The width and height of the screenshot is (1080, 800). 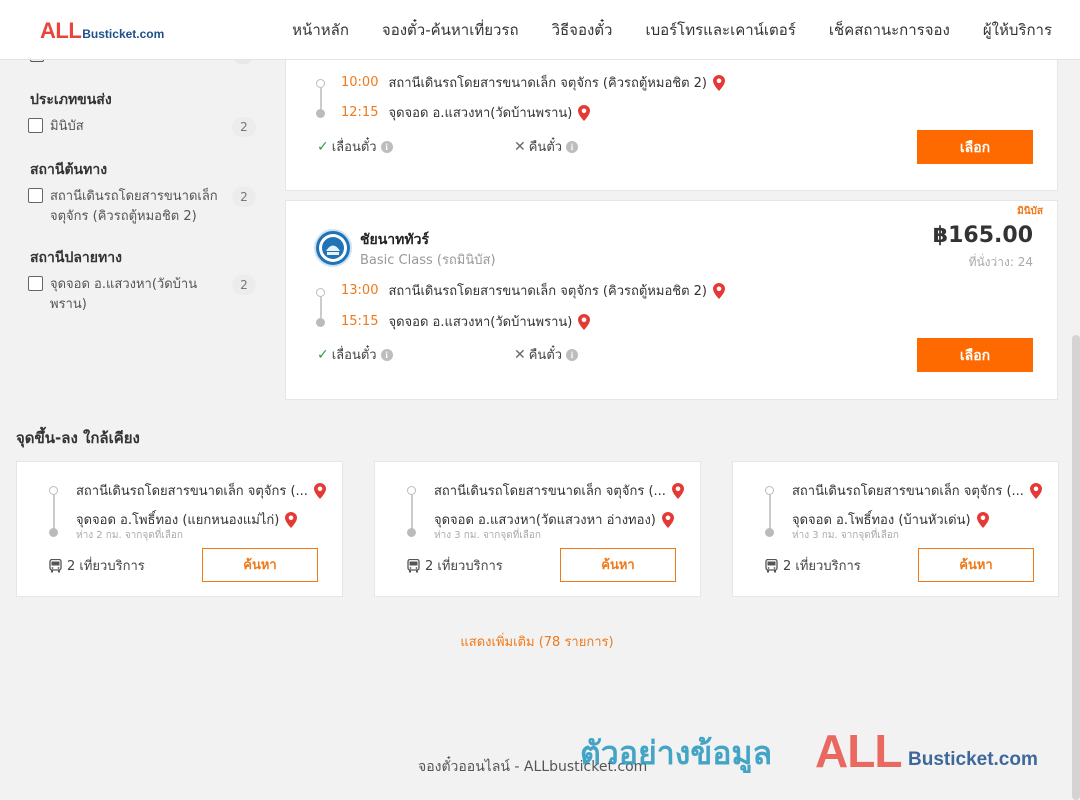 I want to click on filter-title-origin: สถานีต้นทาง, so click(x=69, y=170).